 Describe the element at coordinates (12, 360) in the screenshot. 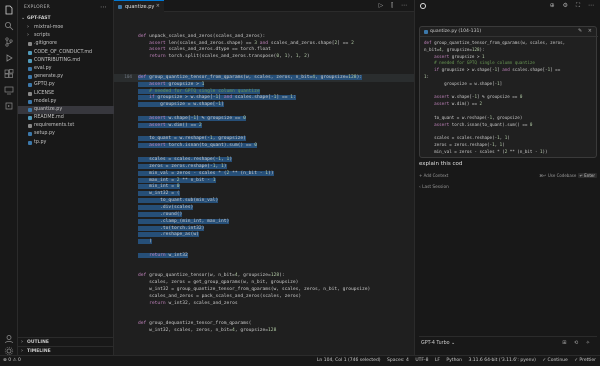

I see `problems-indicator: ⊗ 0 ⚠ 0` at that location.